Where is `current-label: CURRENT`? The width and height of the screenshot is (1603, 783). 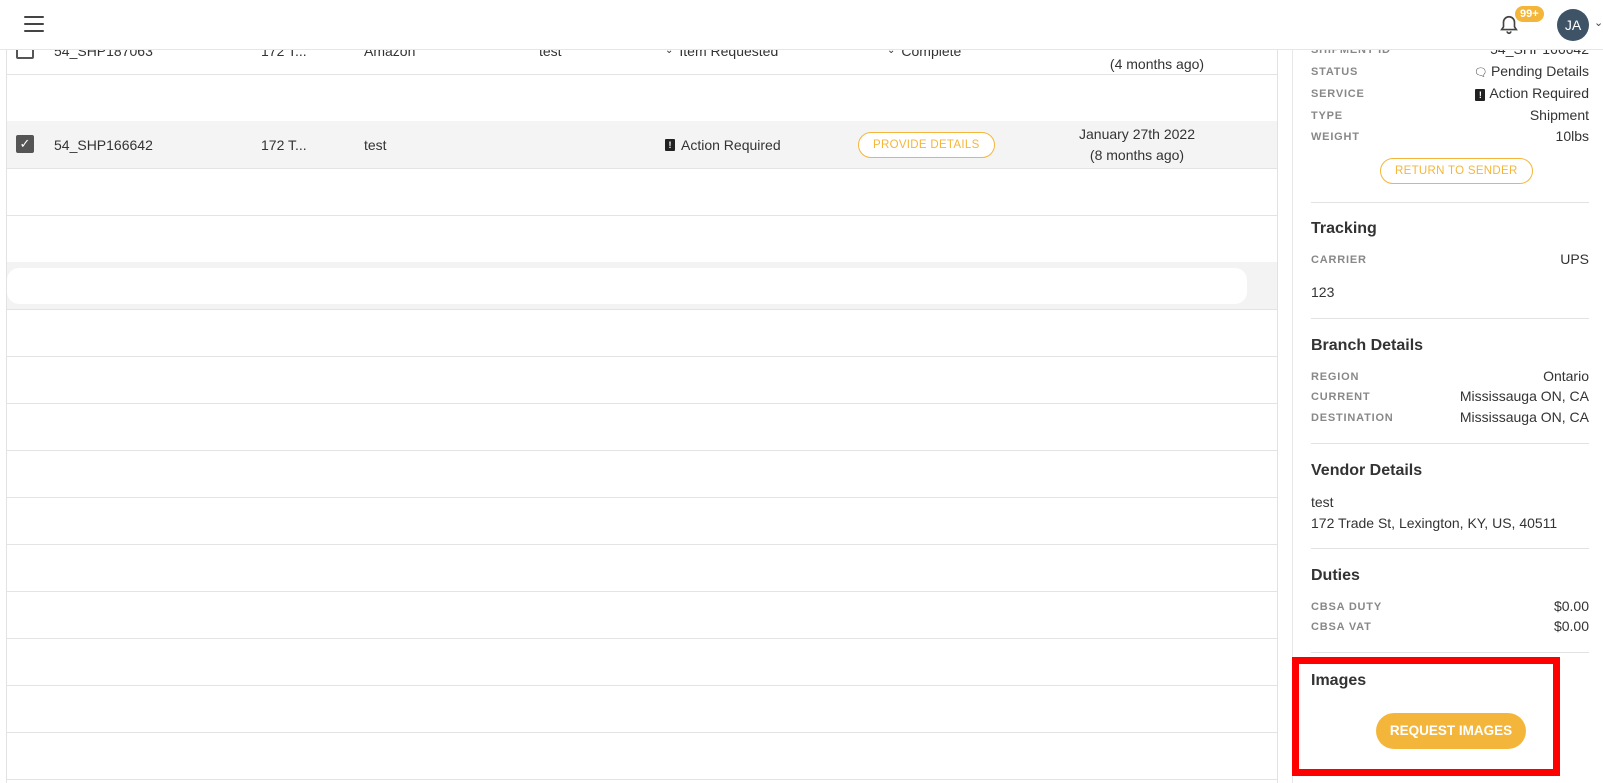 current-label: CURRENT is located at coordinates (1341, 397).